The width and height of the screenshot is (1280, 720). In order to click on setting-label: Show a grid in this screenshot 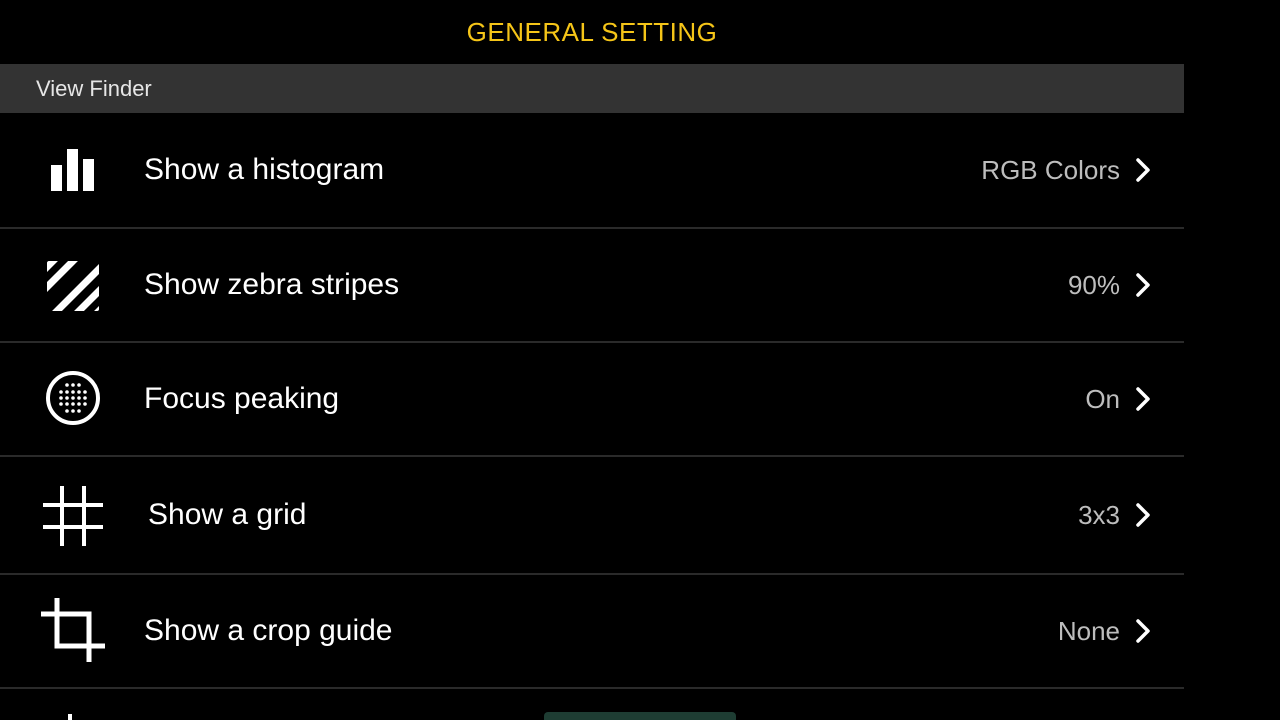, I will do `click(227, 514)`.